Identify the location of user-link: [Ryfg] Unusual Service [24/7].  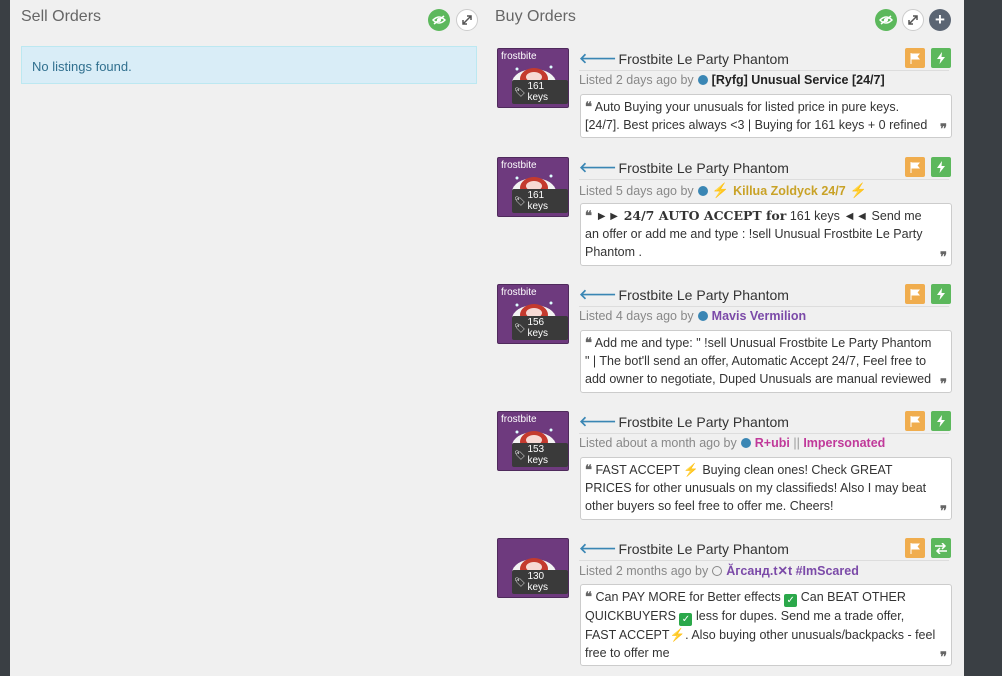
(798, 80).